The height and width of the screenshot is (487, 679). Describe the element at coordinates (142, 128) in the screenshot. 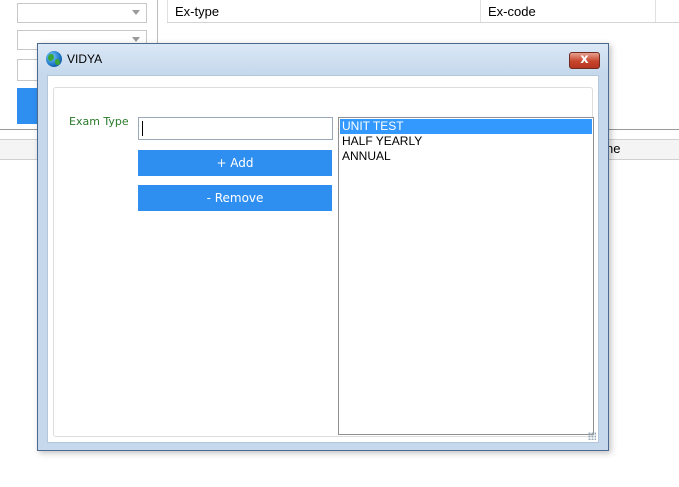

I see `text-caret` at that location.